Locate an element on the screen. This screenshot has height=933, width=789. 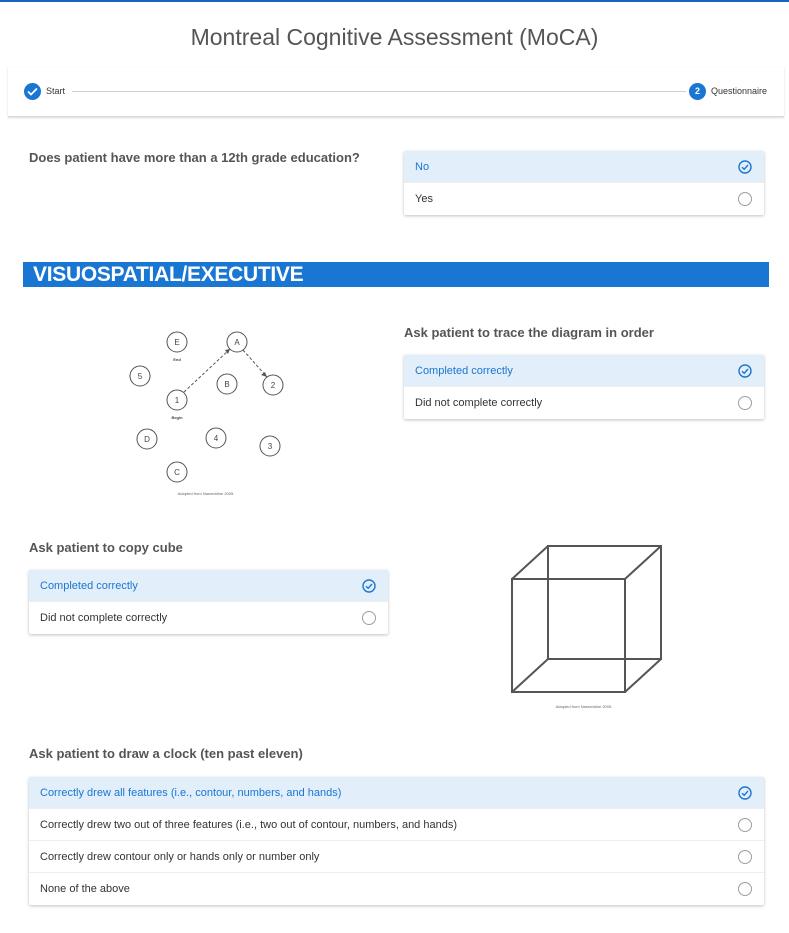
option-label: None of the above is located at coordinates (85, 889).